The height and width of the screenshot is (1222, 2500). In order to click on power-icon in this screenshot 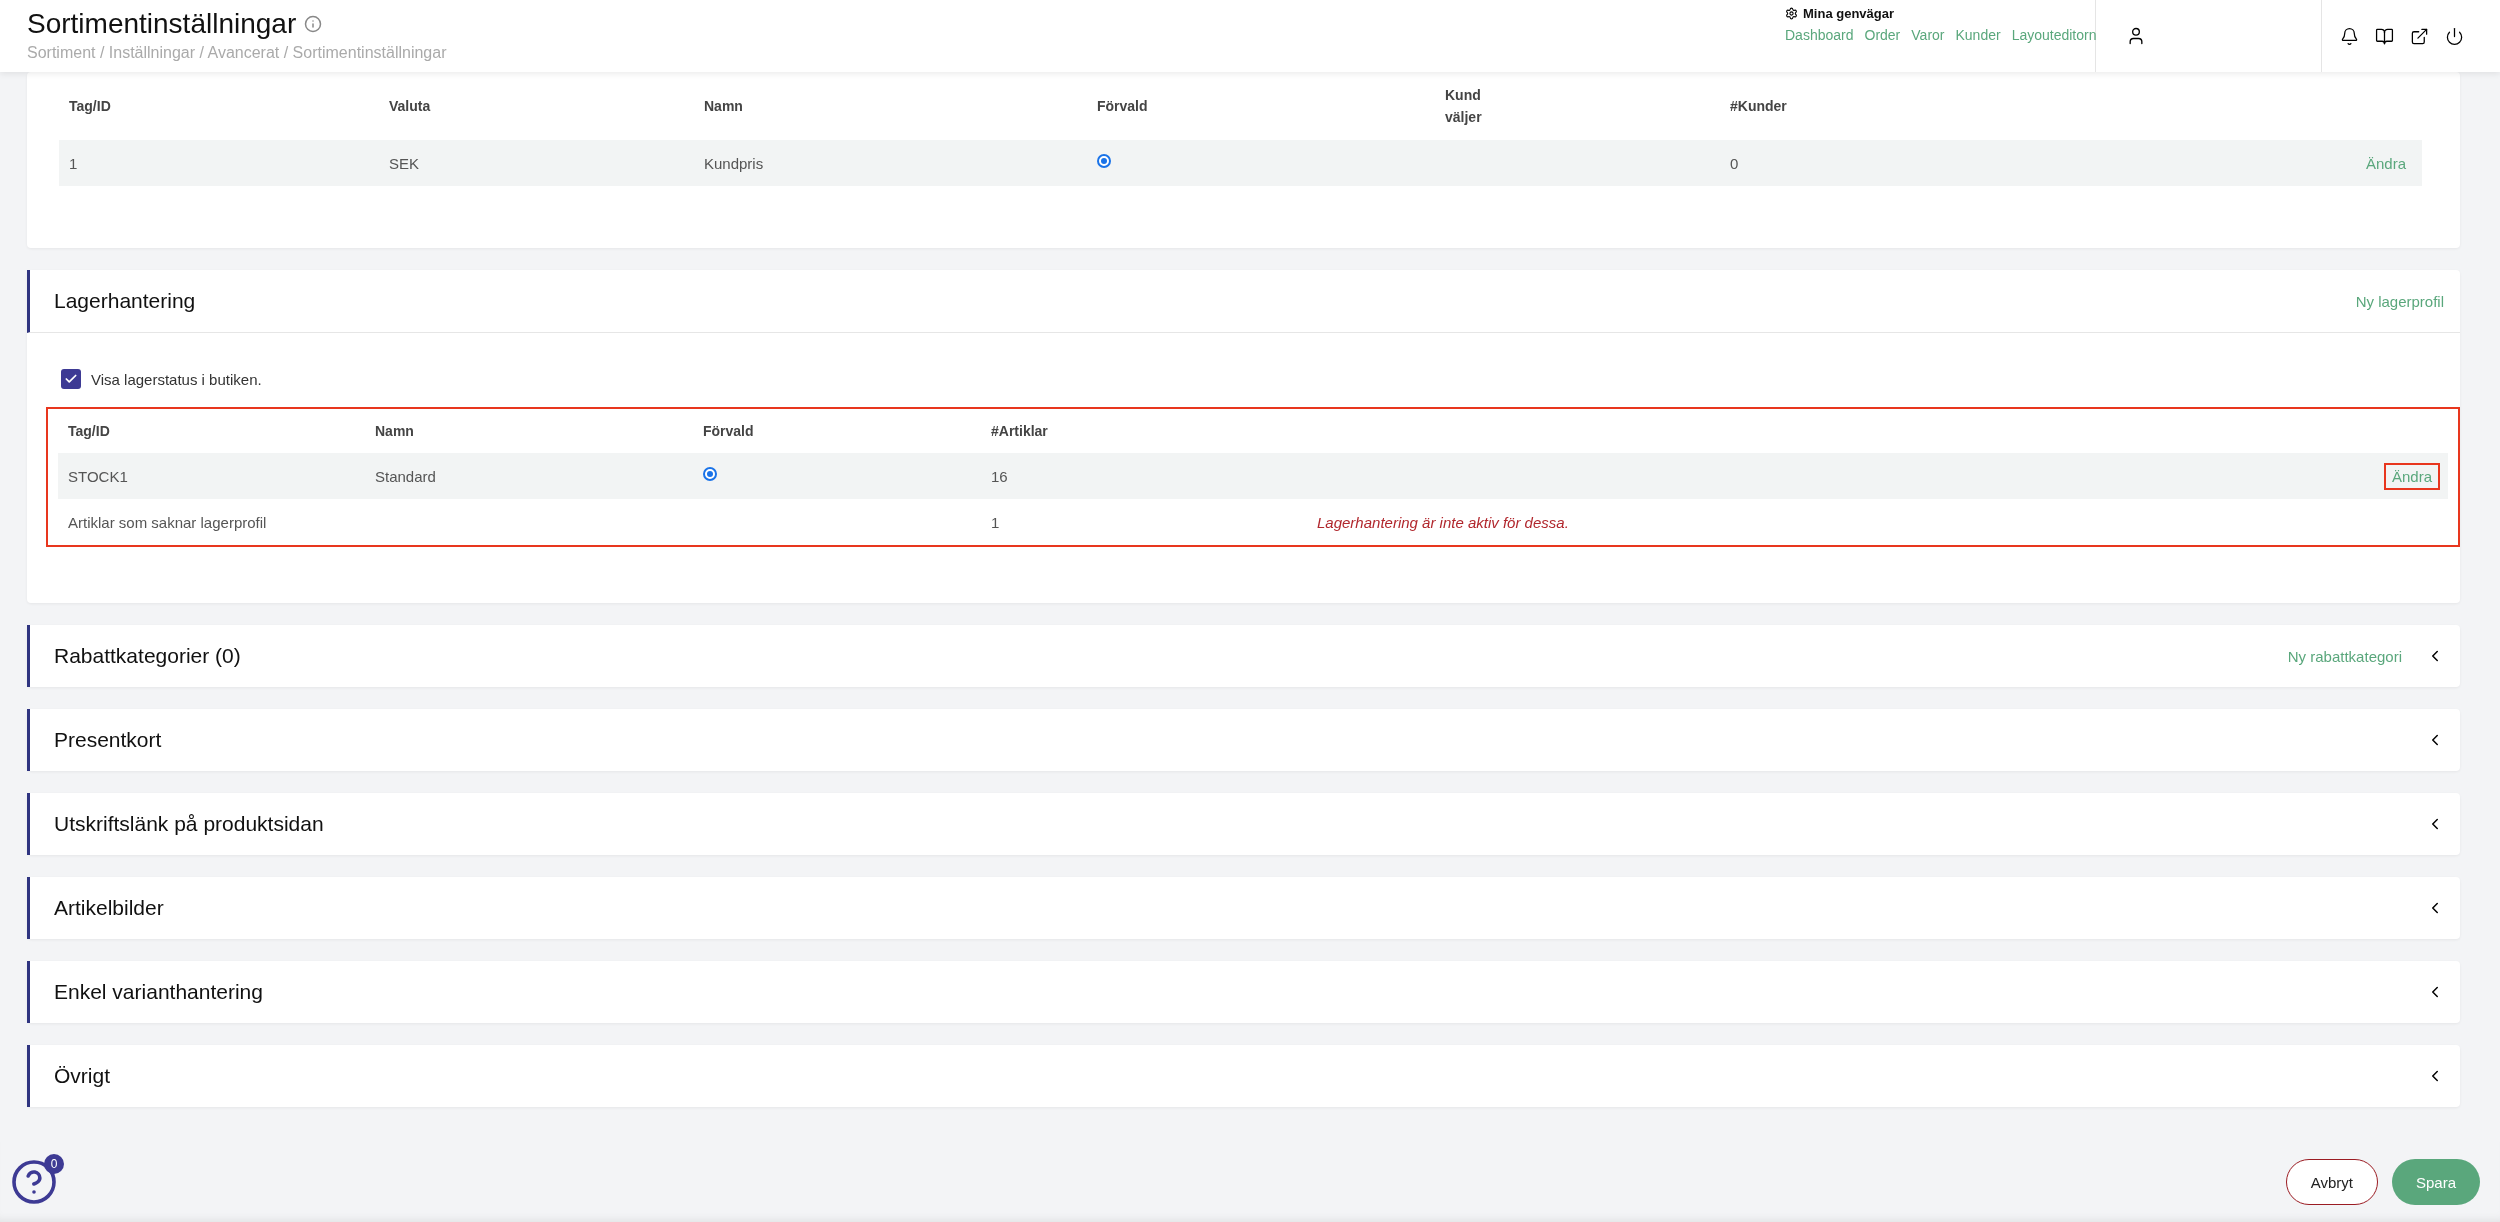, I will do `click(2454, 36)`.